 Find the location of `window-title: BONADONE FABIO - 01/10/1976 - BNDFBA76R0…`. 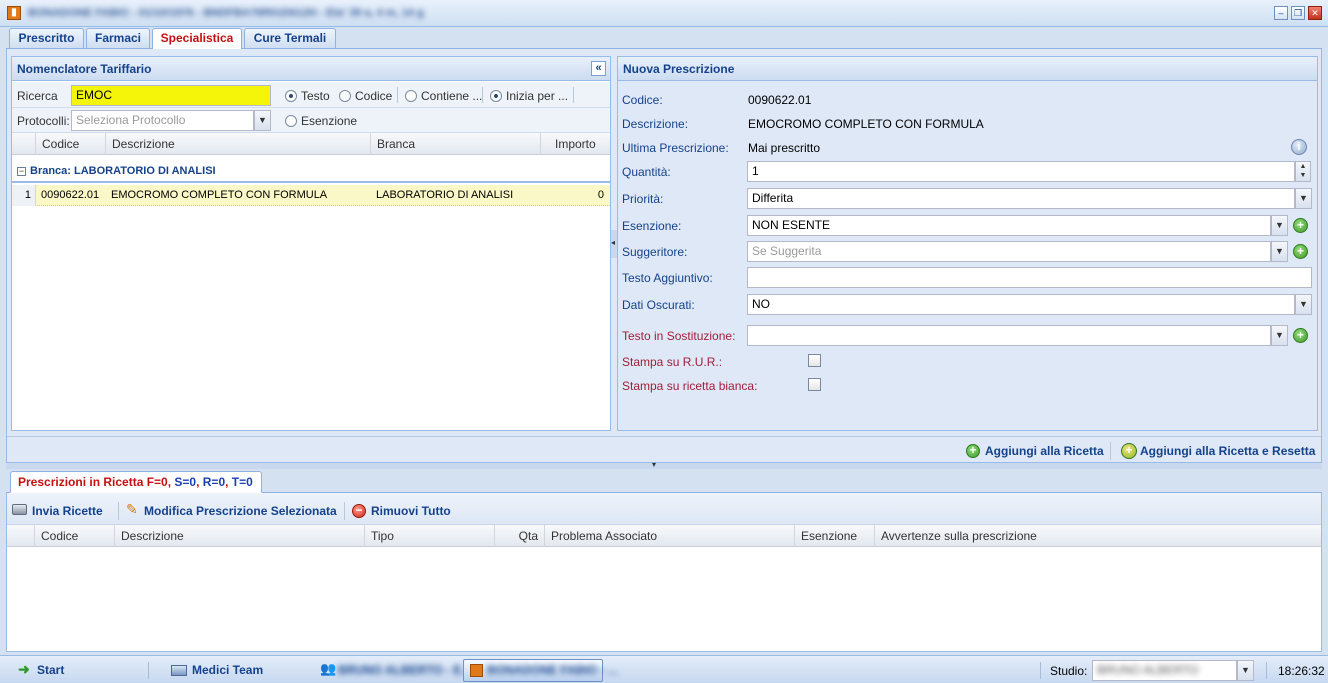

window-title: BONADONE FABIO - 01/10/1976 - BNDFBA76R0… is located at coordinates (226, 13).